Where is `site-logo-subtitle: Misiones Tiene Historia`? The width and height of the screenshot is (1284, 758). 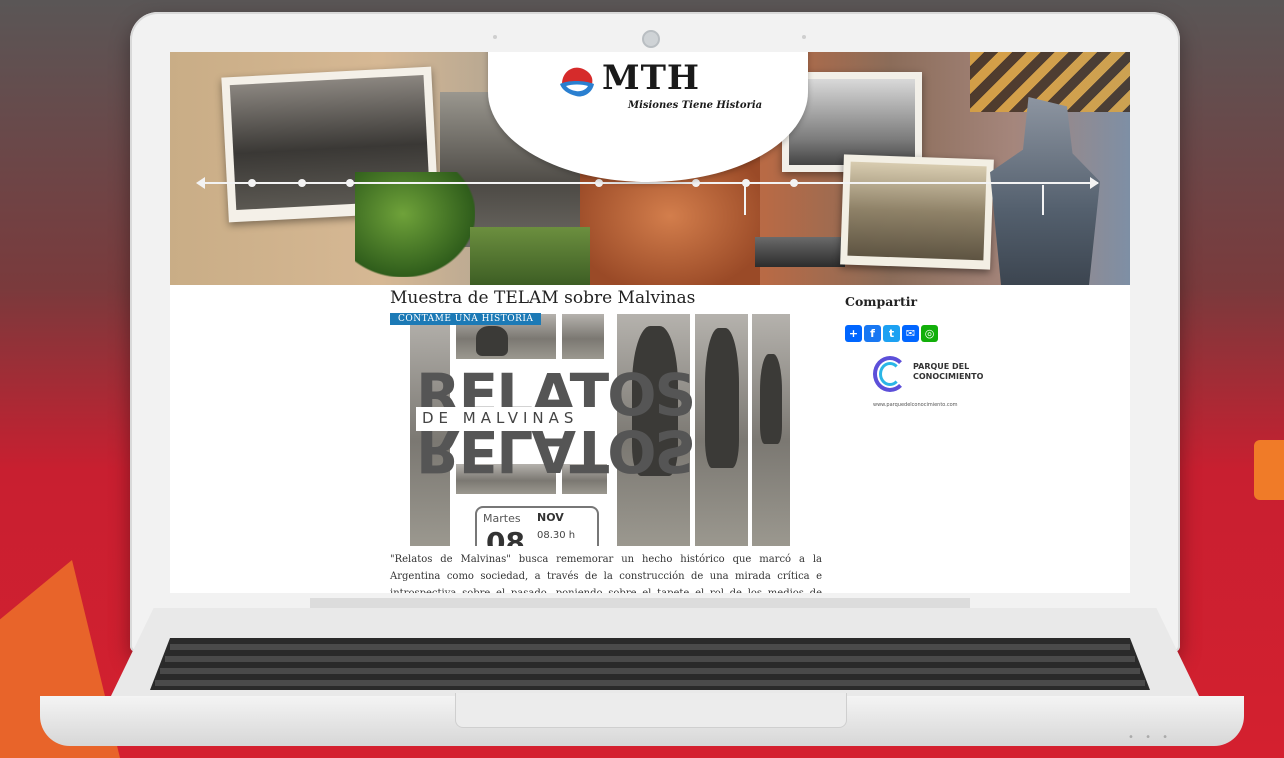 site-logo-subtitle: Misiones Tiene Historia is located at coordinates (695, 105).